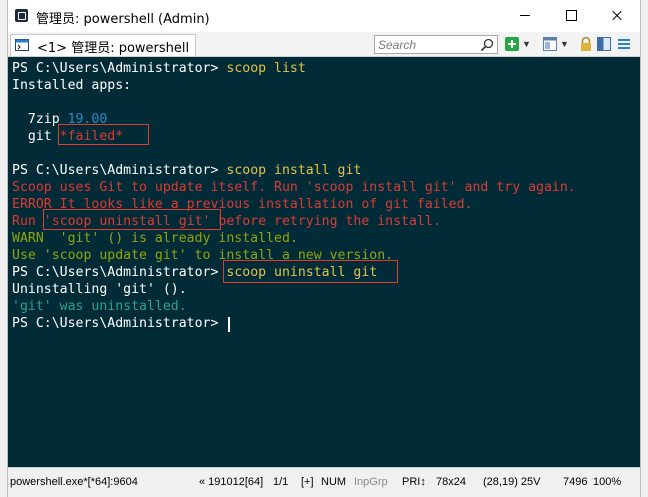 This screenshot has height=497, width=648. I want to click on menu-icon, so click(624, 44).